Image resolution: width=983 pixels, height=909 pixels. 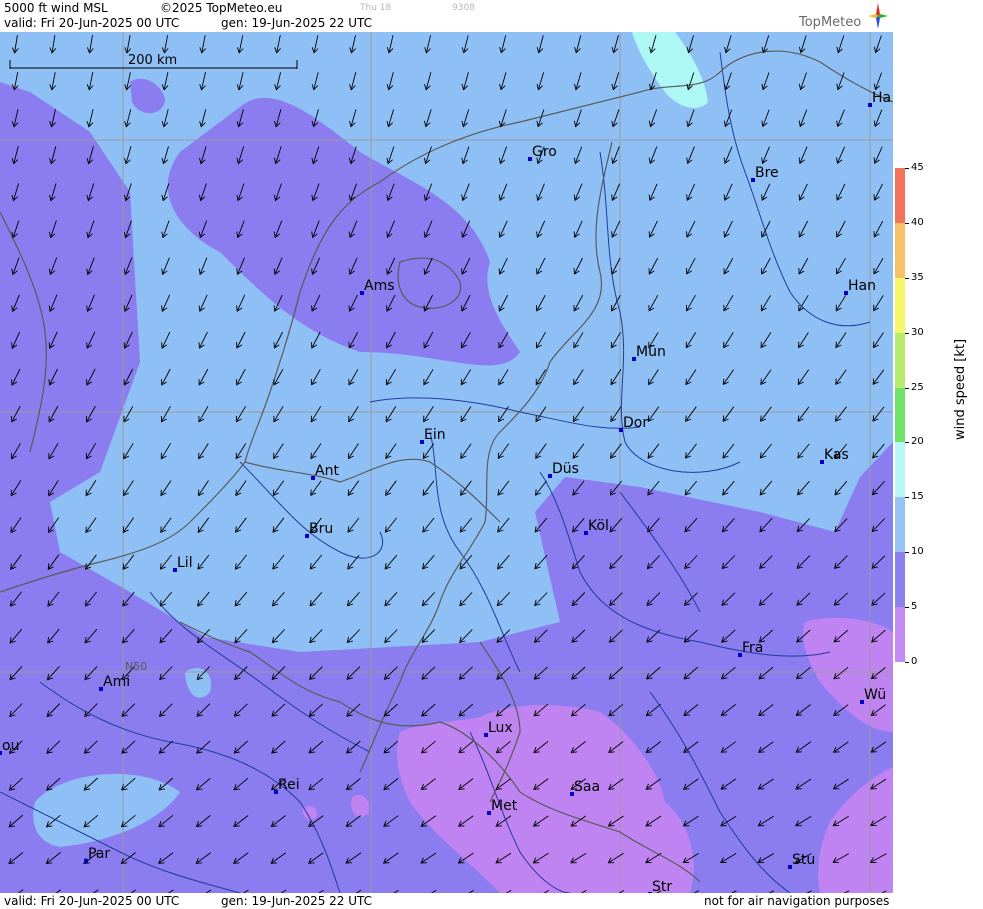 What do you see at coordinates (152, 60) in the screenshot?
I see `scale-label: 200 km` at bounding box center [152, 60].